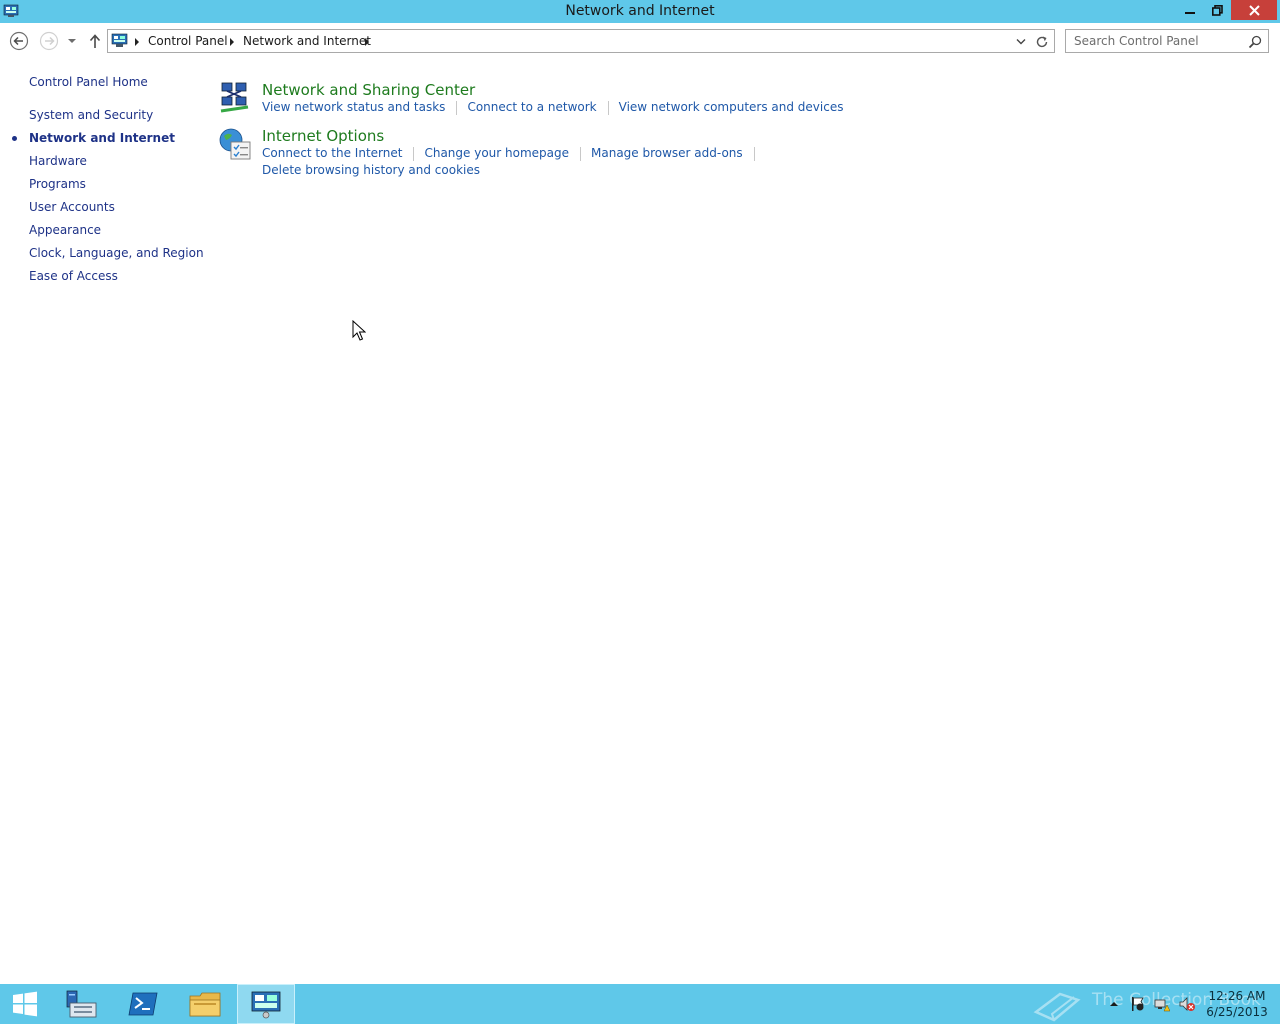  I want to click on back-button, so click(19, 41).